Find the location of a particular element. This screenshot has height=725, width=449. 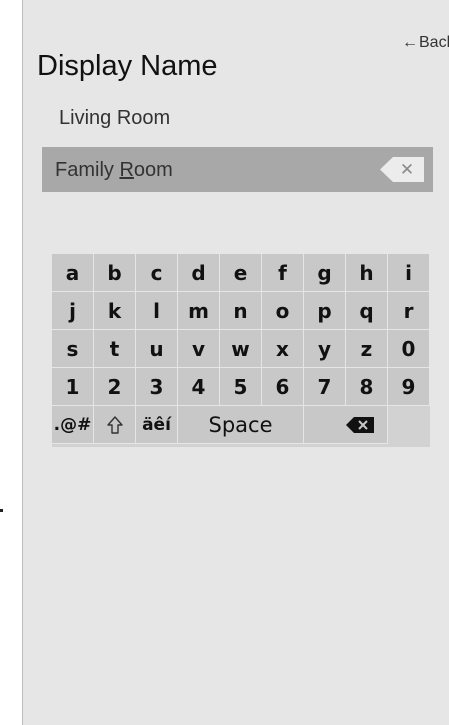

key-3: 3 is located at coordinates (157, 387).